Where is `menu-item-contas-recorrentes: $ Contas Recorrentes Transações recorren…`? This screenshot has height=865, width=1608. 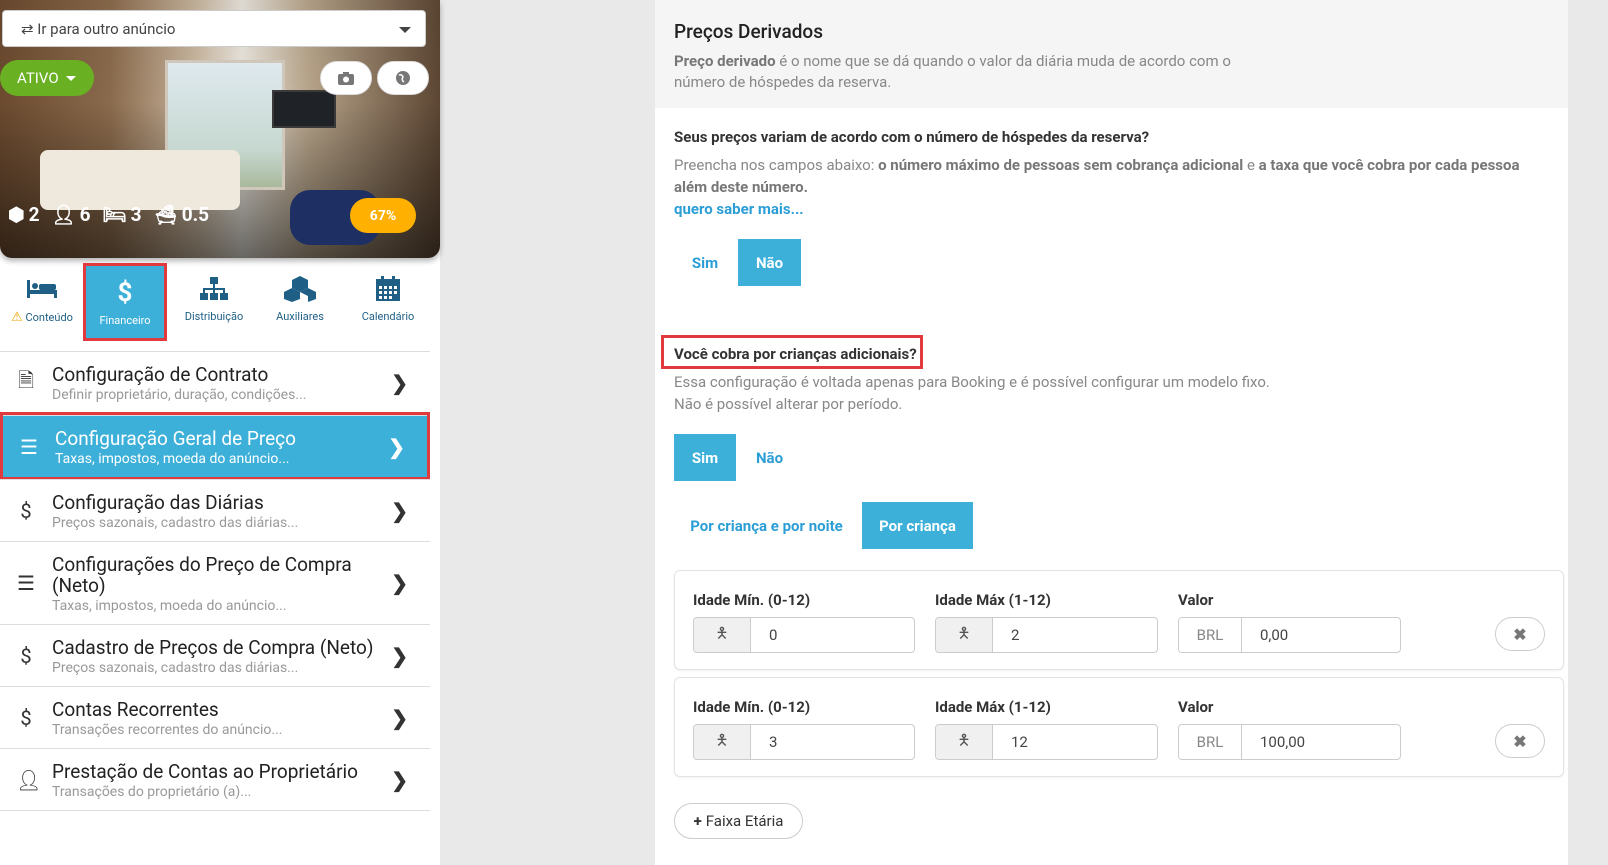 menu-item-contas-recorrentes: $ Contas Recorrentes Transações recorren… is located at coordinates (215, 717).